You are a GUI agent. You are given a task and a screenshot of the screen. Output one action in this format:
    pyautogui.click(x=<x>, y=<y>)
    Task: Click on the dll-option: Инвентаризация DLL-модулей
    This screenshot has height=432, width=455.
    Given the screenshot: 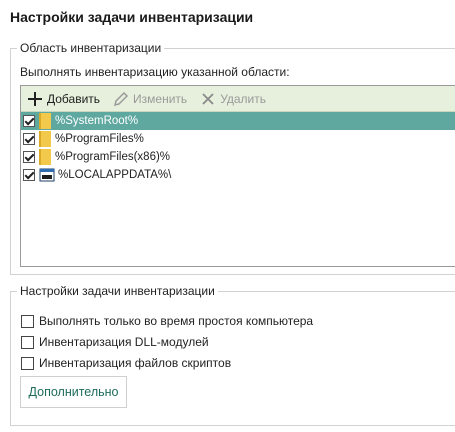 What is the action you would take?
    pyautogui.click(x=115, y=342)
    